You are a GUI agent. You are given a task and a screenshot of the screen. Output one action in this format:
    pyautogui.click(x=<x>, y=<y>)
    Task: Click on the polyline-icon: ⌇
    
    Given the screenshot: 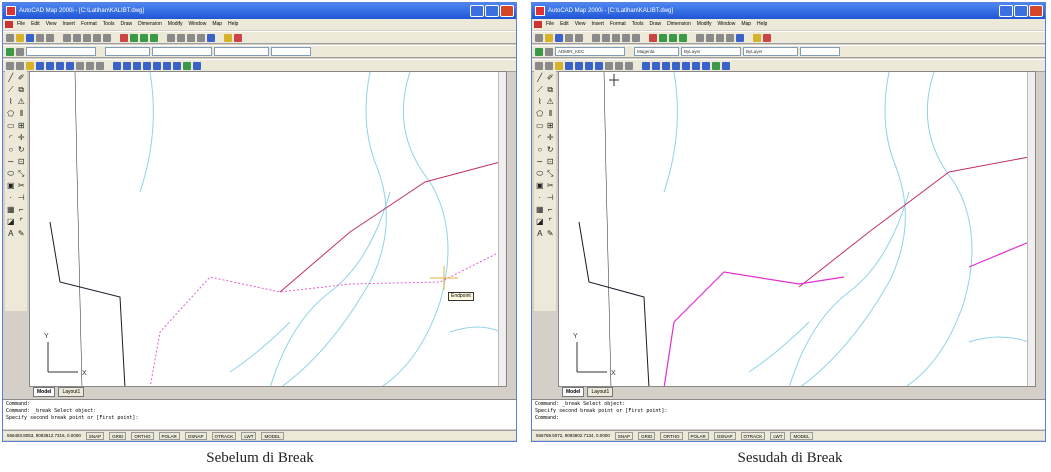 What is the action you would take?
    pyautogui.click(x=540, y=102)
    